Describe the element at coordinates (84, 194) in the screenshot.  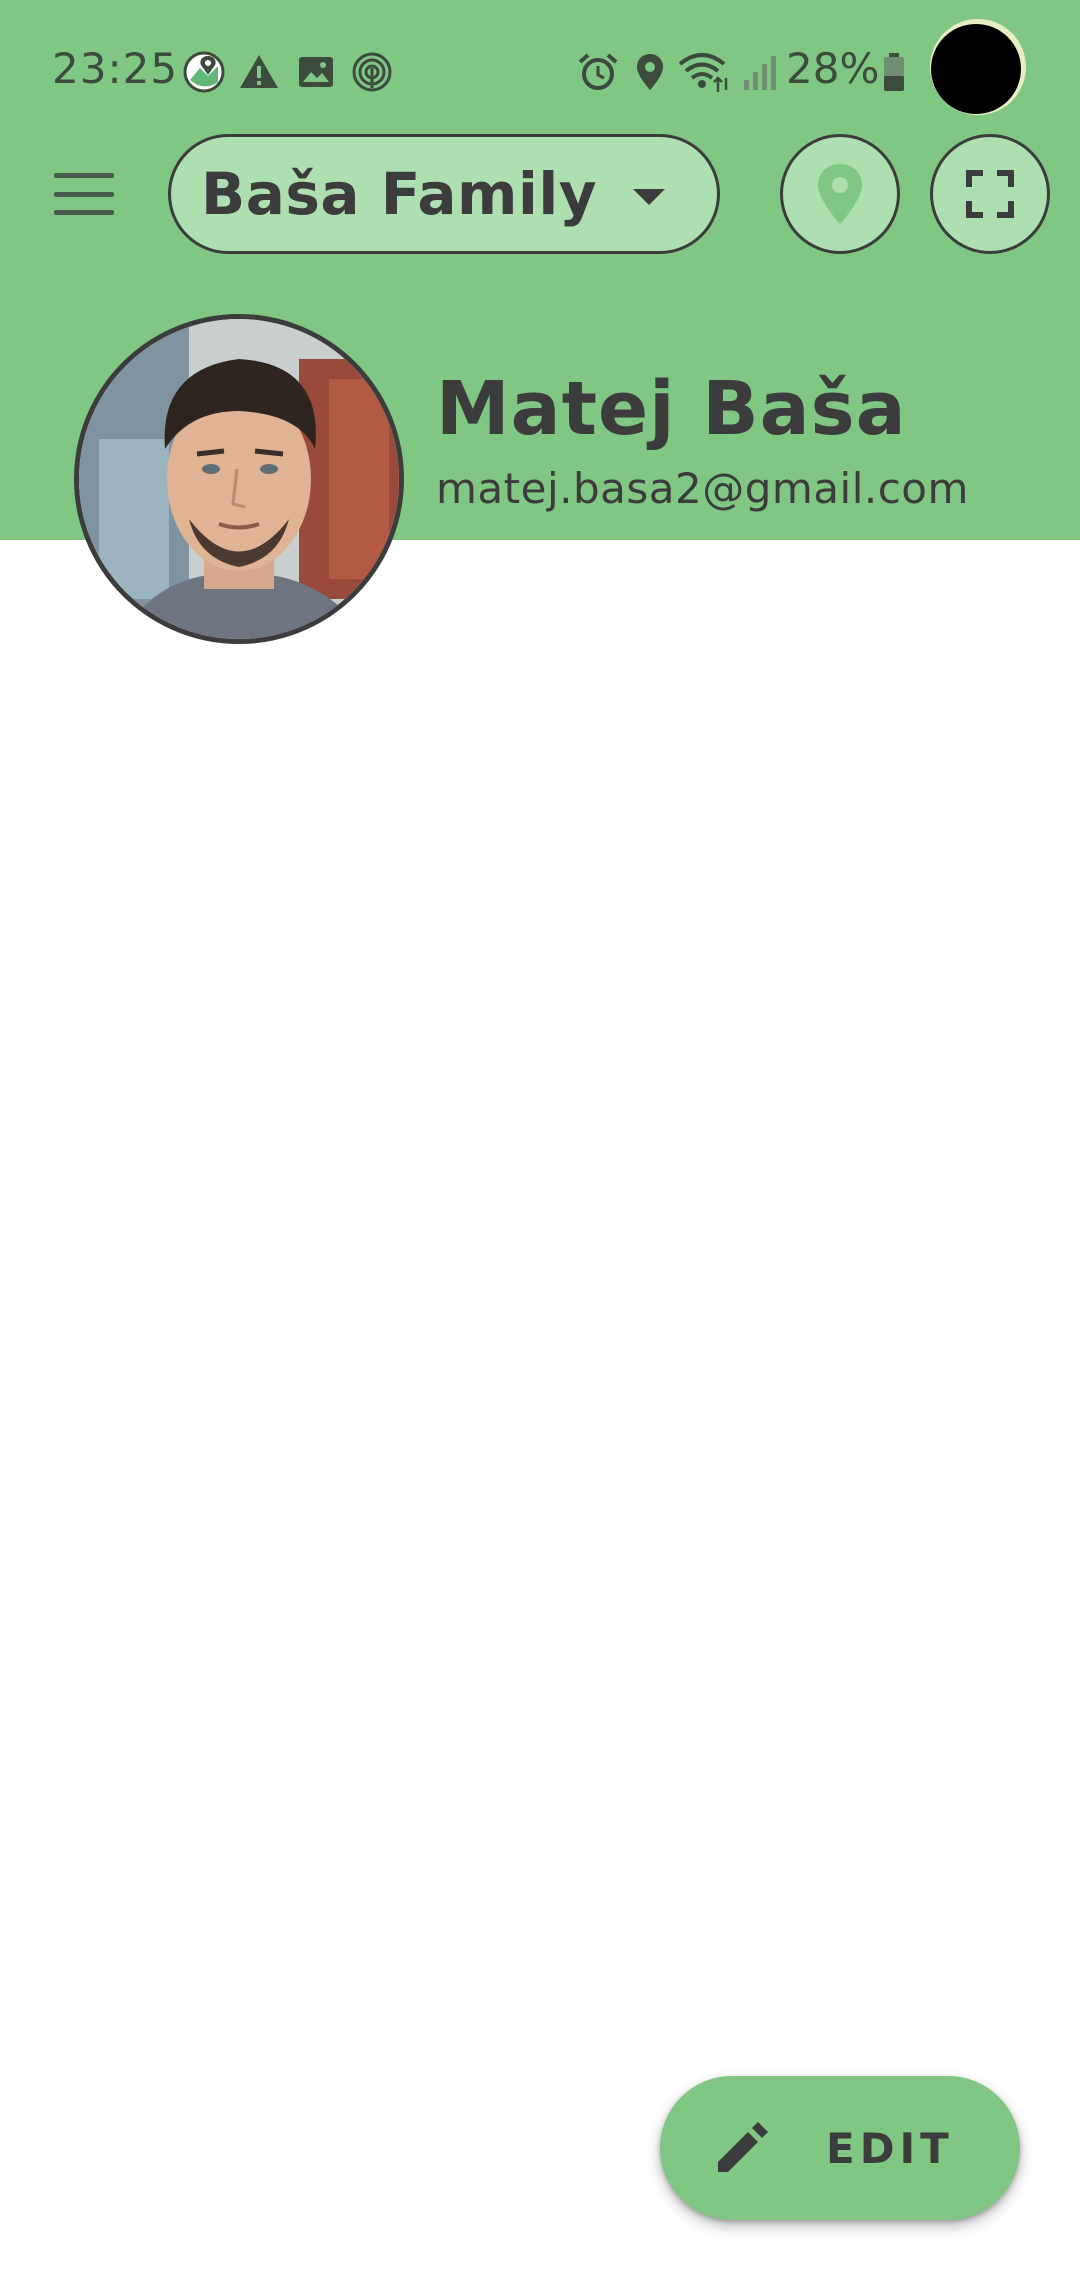
I see `menu-button` at that location.